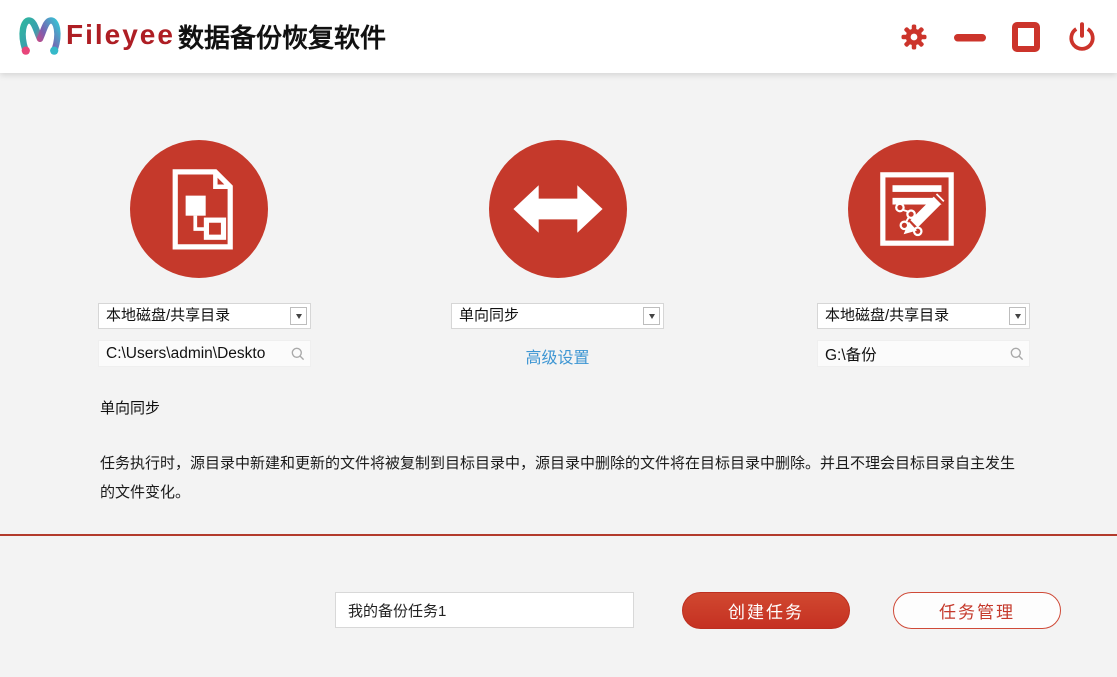  I want to click on title-bar: Fileyee 数据备份恢复软件, so click(558, 36).